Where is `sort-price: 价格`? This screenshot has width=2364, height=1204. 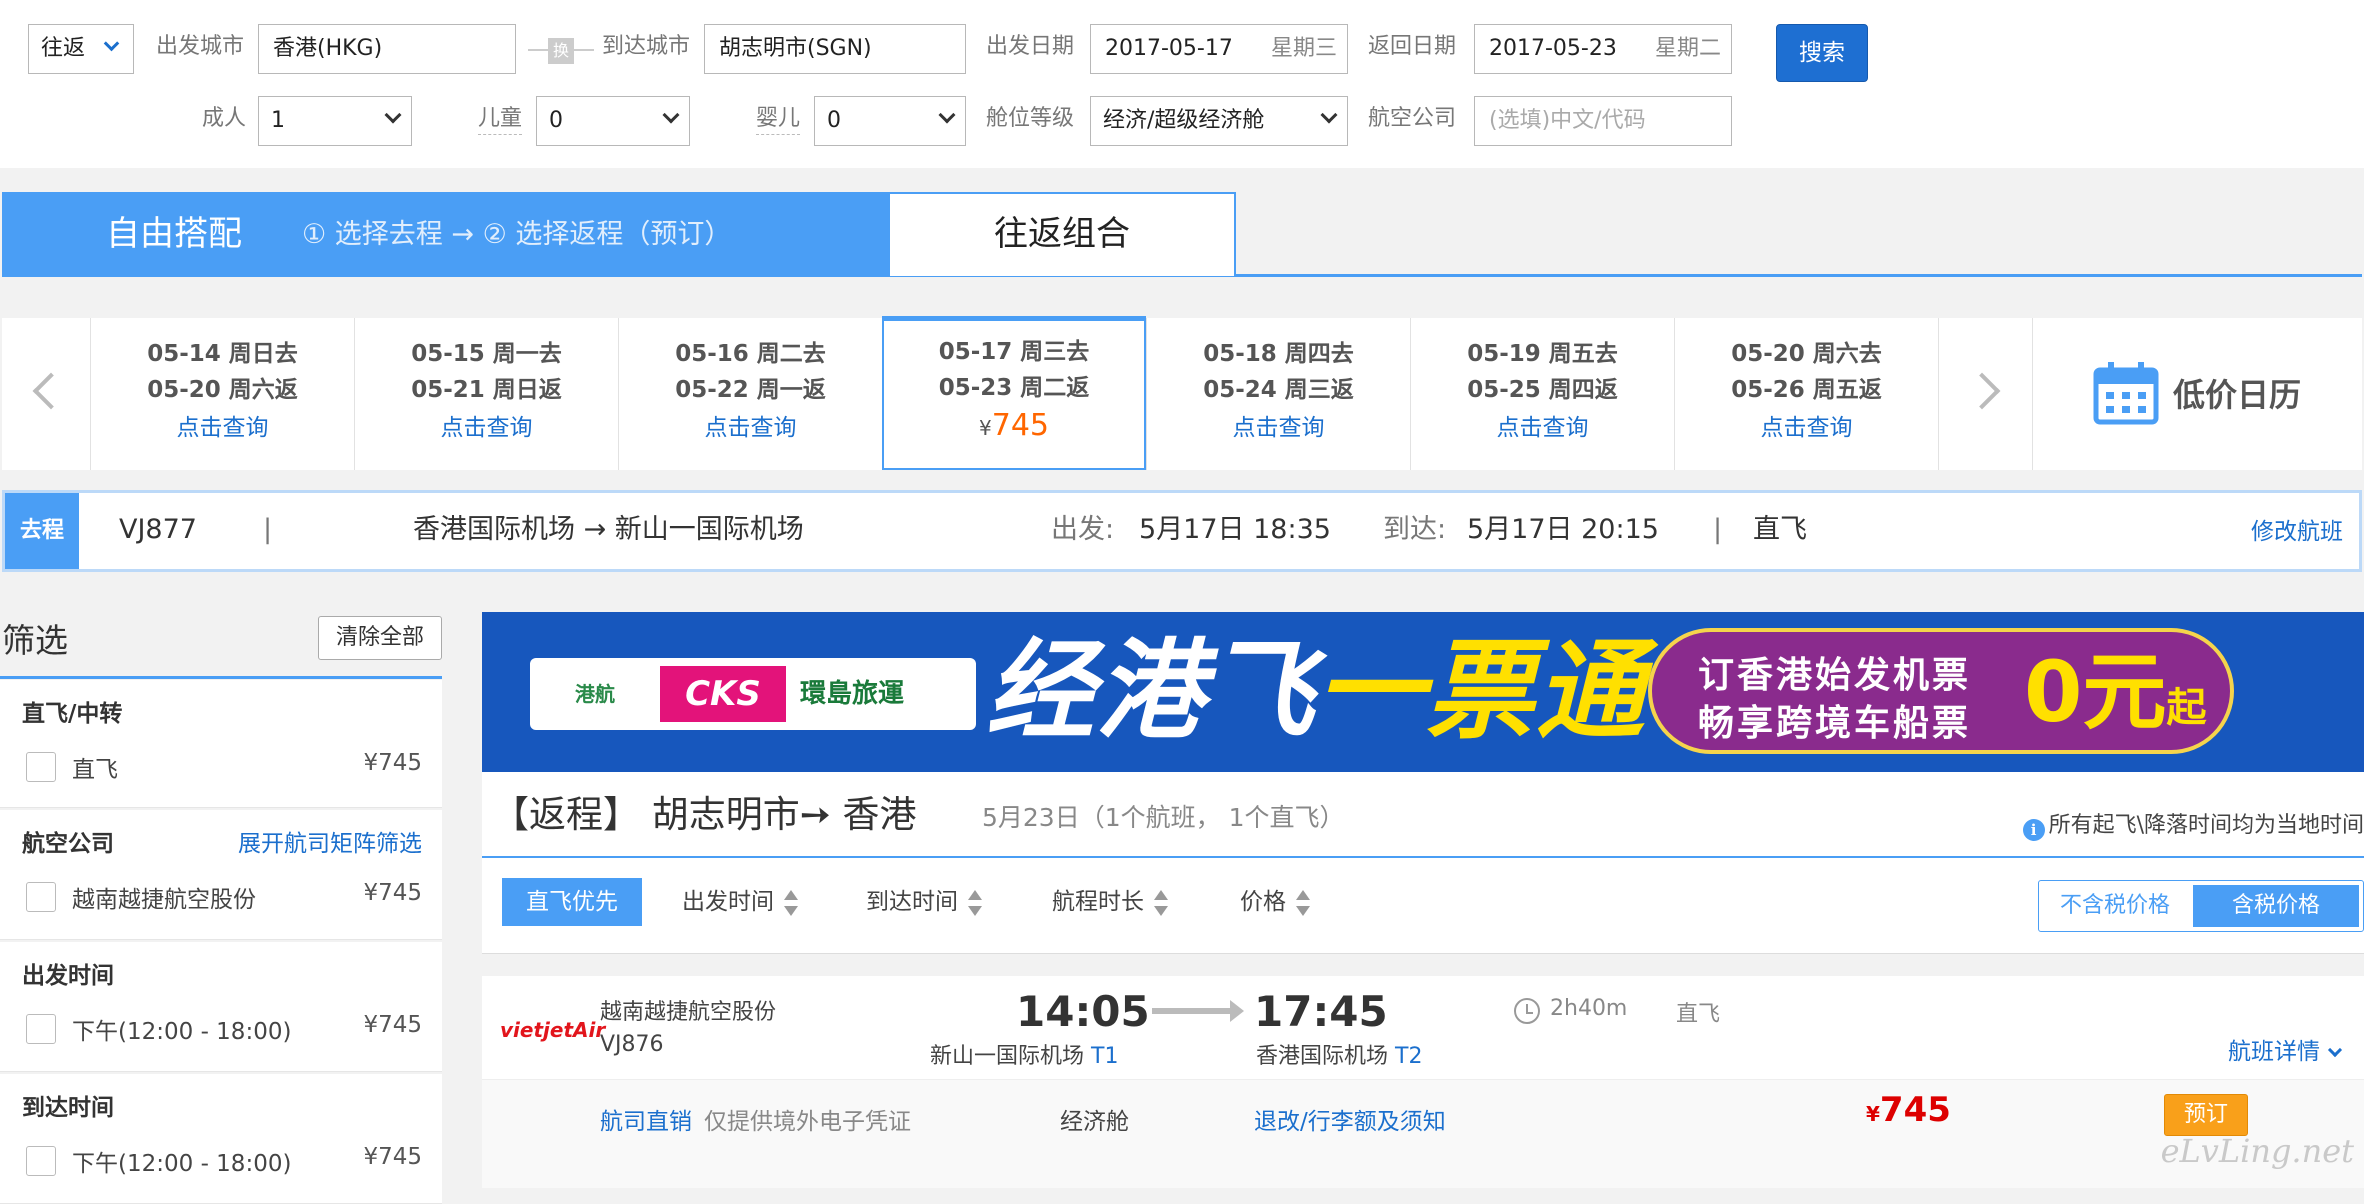
sort-price: 价格 is located at coordinates (1275, 902).